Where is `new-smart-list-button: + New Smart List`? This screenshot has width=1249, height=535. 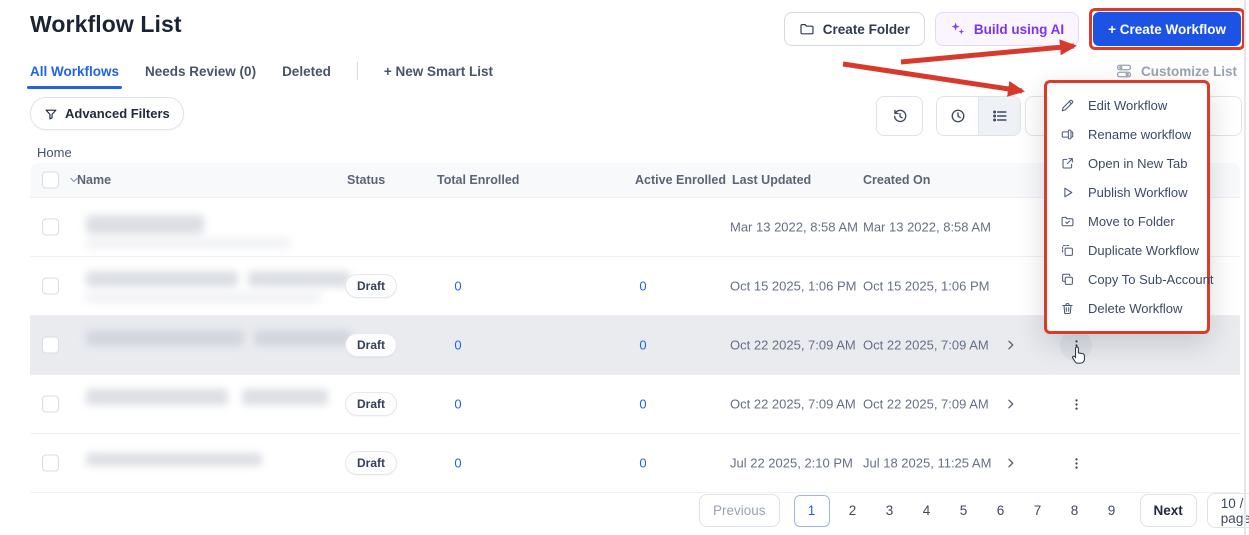 new-smart-list-button: + New Smart List is located at coordinates (438, 71).